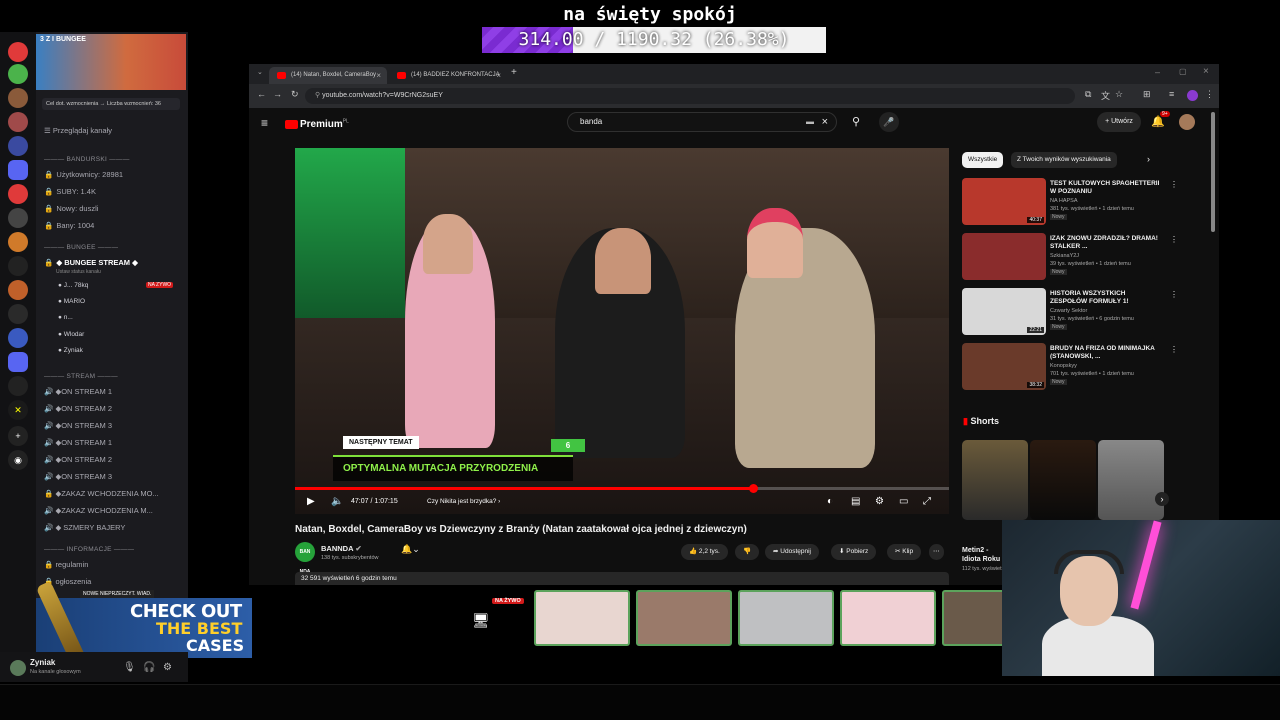 The width and height of the screenshot is (1280, 720). I want to click on rec-channel: SzkianaY2J, so click(1064, 256).